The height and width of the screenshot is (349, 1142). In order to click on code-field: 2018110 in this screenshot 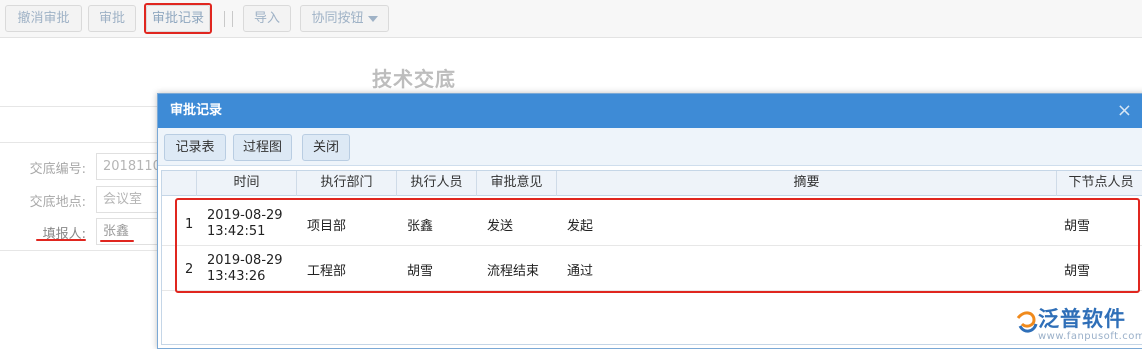, I will do `click(131, 166)`.